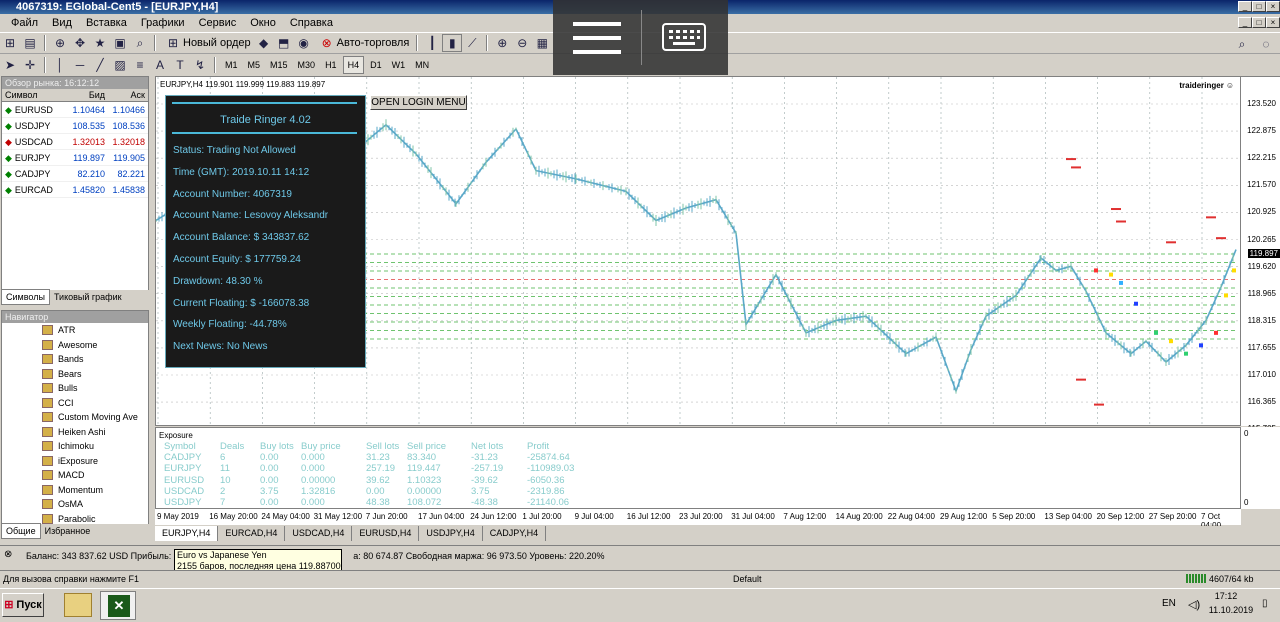 The height and width of the screenshot is (622, 1280). I want to click on metatrader-taskbar-button: ✕, so click(118, 605).